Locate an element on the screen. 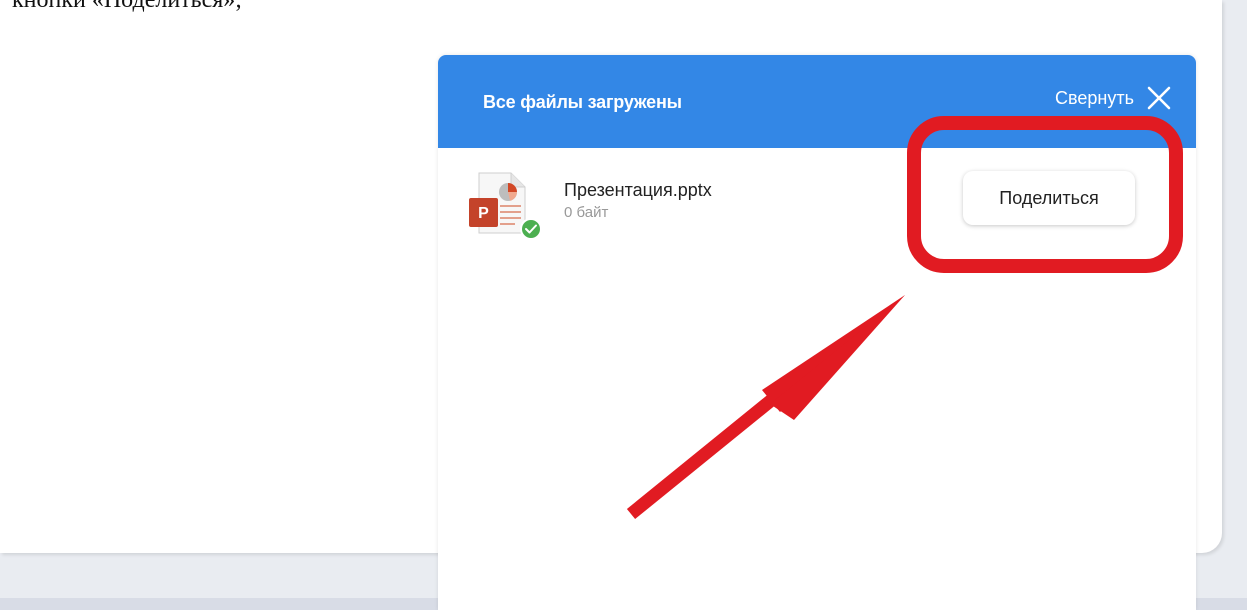 The image size is (1247, 610). close-icon is located at coordinates (1159, 98).